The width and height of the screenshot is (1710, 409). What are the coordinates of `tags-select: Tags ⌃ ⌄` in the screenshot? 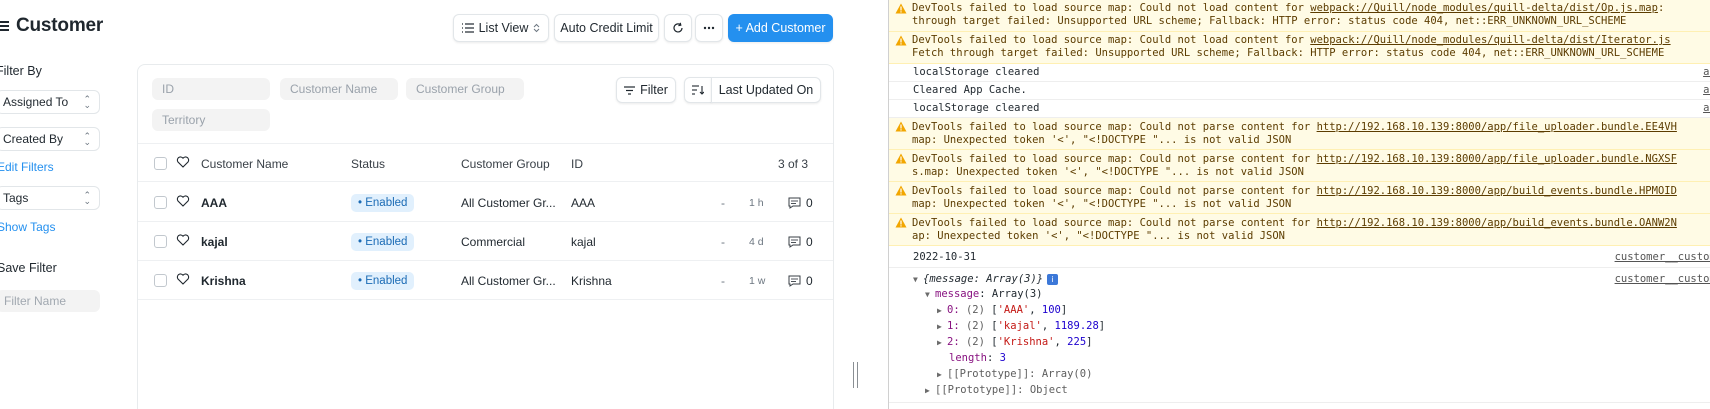 It's located at (50, 198).